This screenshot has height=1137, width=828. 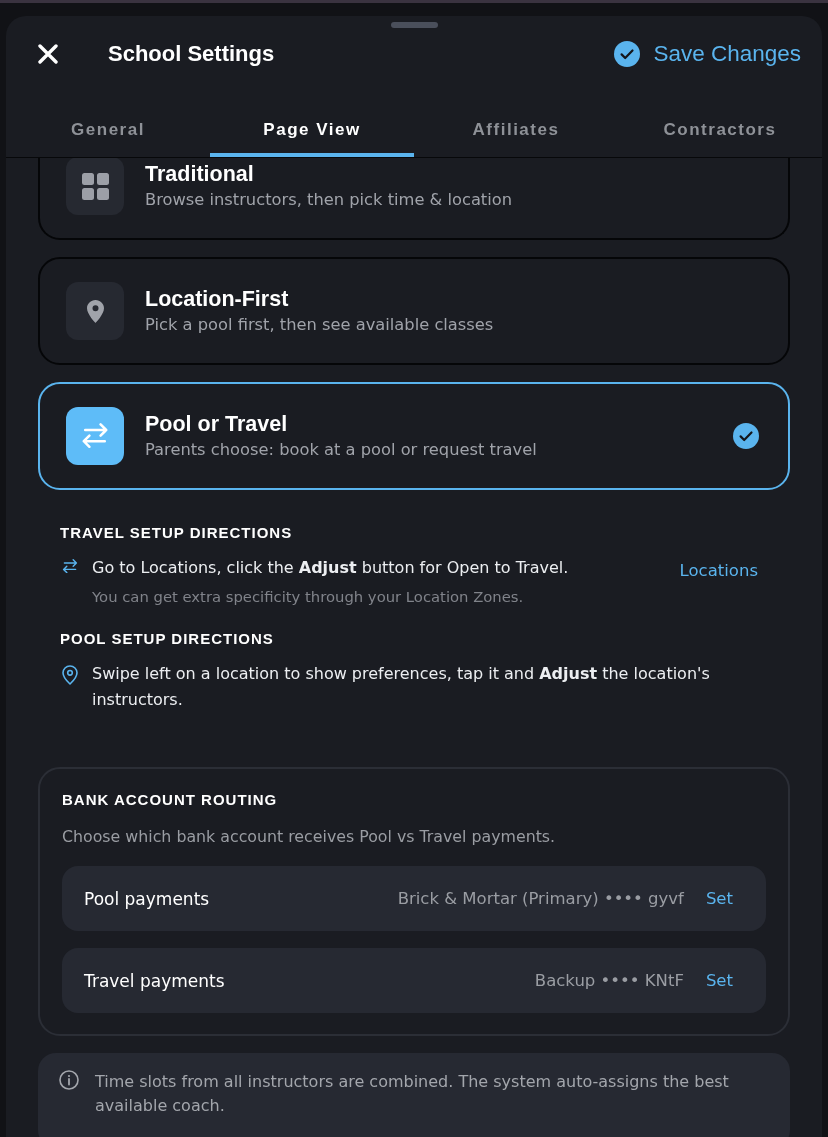 What do you see at coordinates (308, 597) in the screenshot?
I see `hint-text: You can get extra specificity through your Location Zones.` at bounding box center [308, 597].